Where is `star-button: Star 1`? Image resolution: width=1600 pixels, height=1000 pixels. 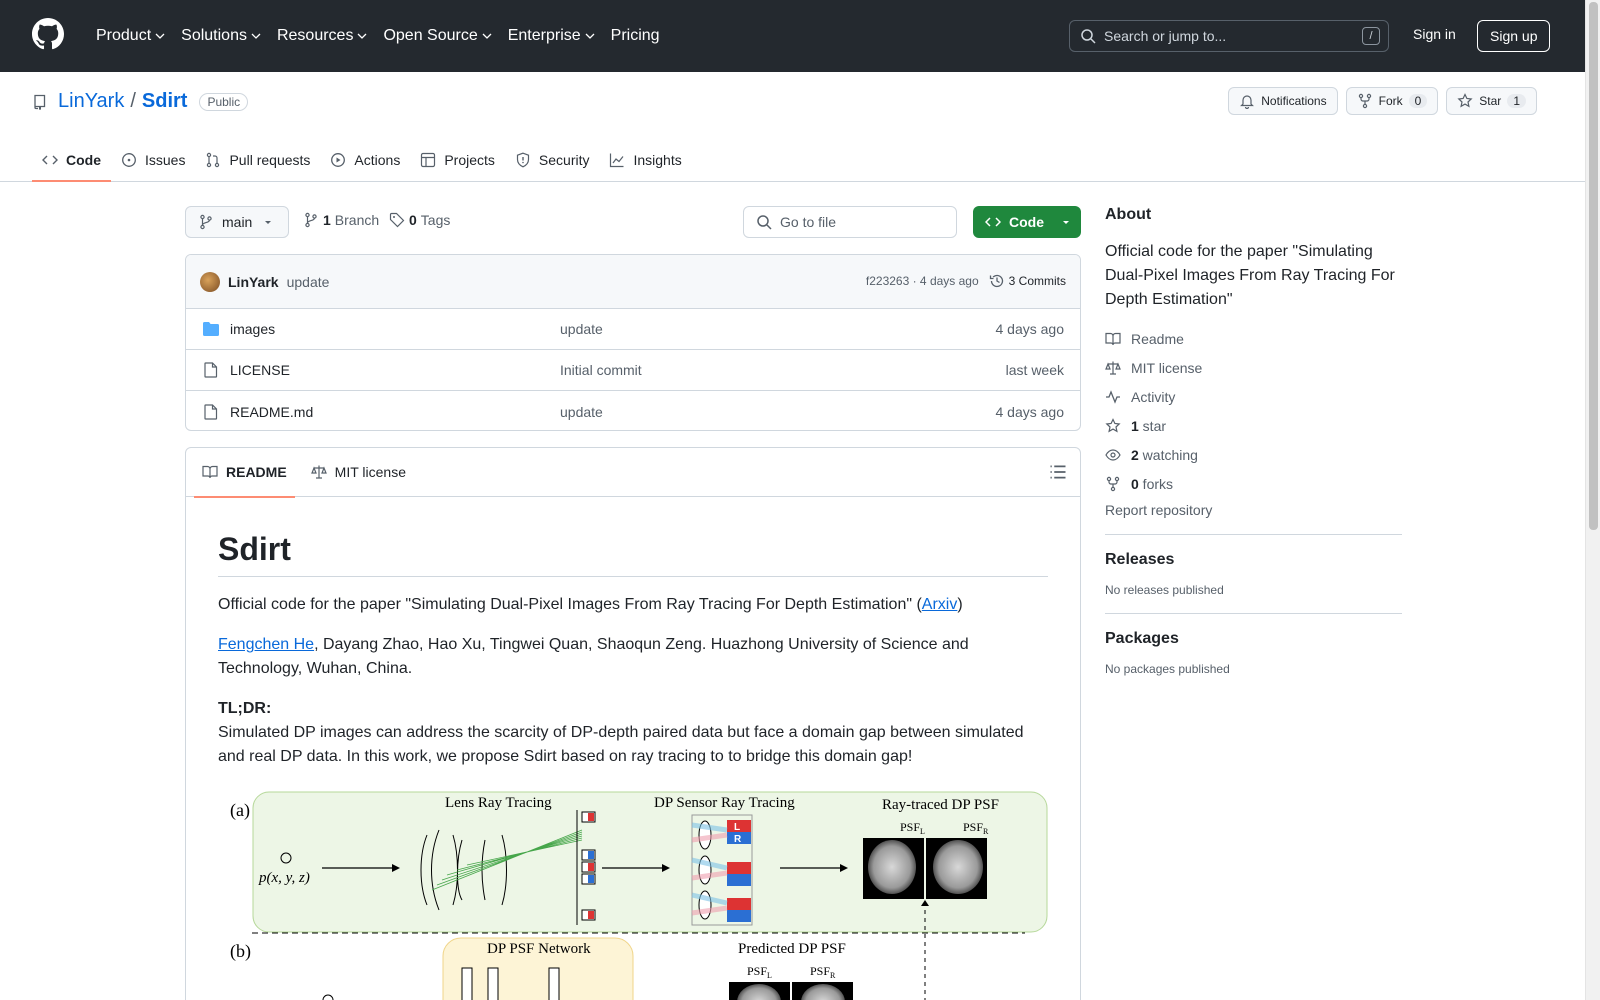 star-button: Star 1 is located at coordinates (1491, 101).